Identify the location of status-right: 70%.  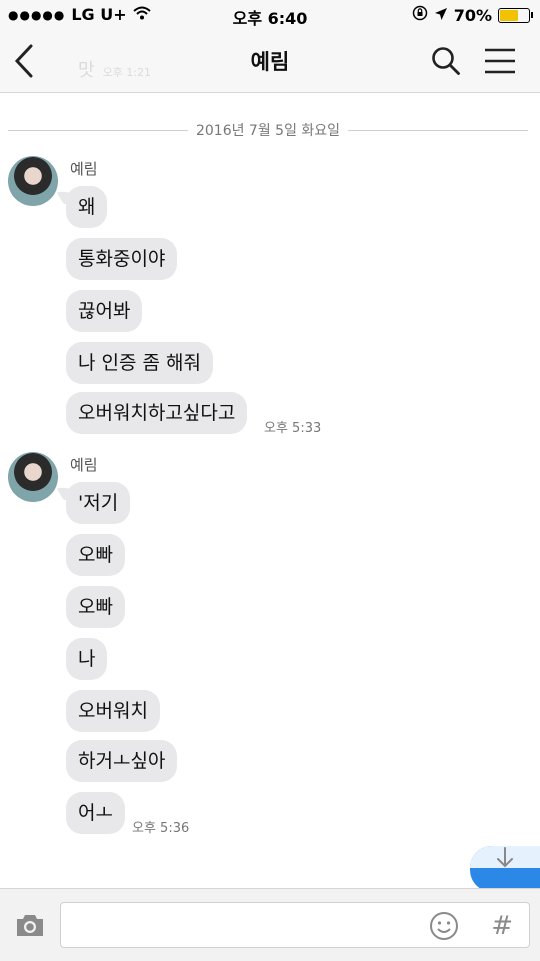
(472, 15).